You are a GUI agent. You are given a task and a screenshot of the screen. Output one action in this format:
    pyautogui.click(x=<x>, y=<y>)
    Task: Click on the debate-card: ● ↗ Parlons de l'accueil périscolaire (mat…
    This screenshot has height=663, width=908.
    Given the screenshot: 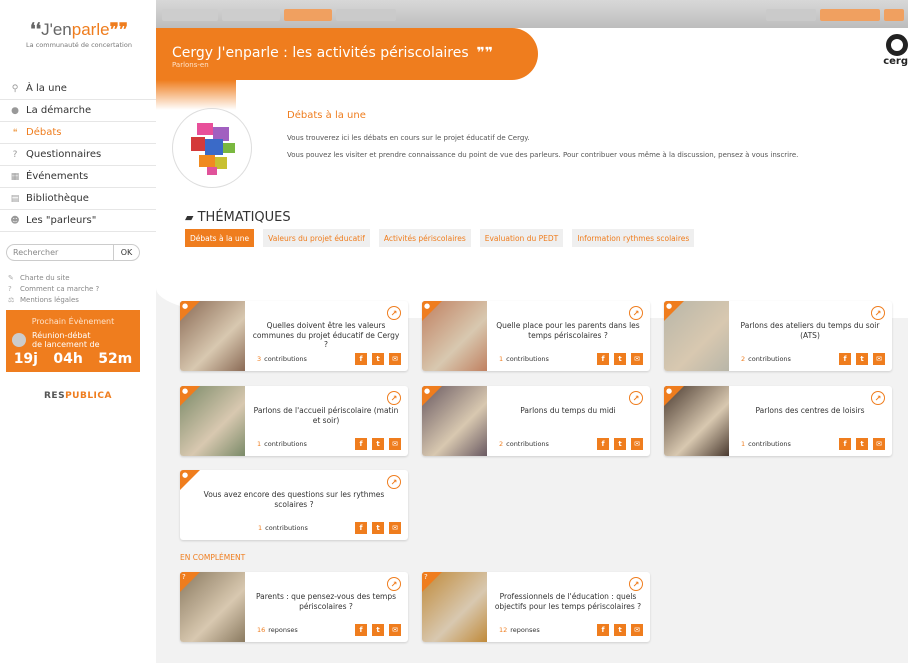 What is the action you would take?
    pyautogui.click(x=294, y=421)
    